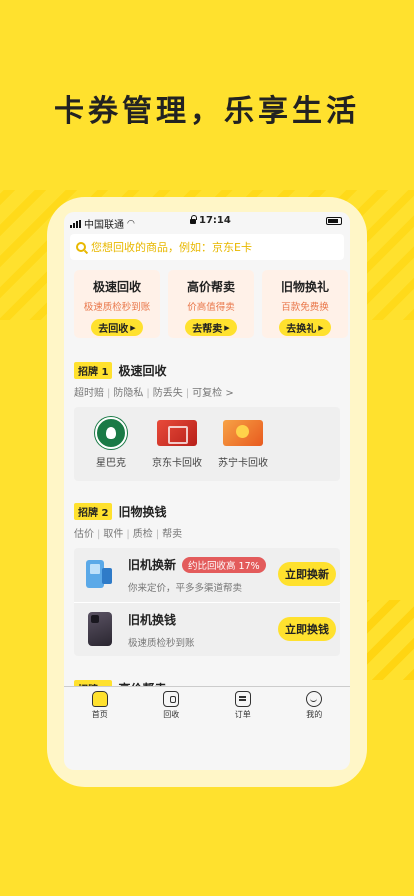  Describe the element at coordinates (75, 223) in the screenshot. I see `signal-icon` at that location.